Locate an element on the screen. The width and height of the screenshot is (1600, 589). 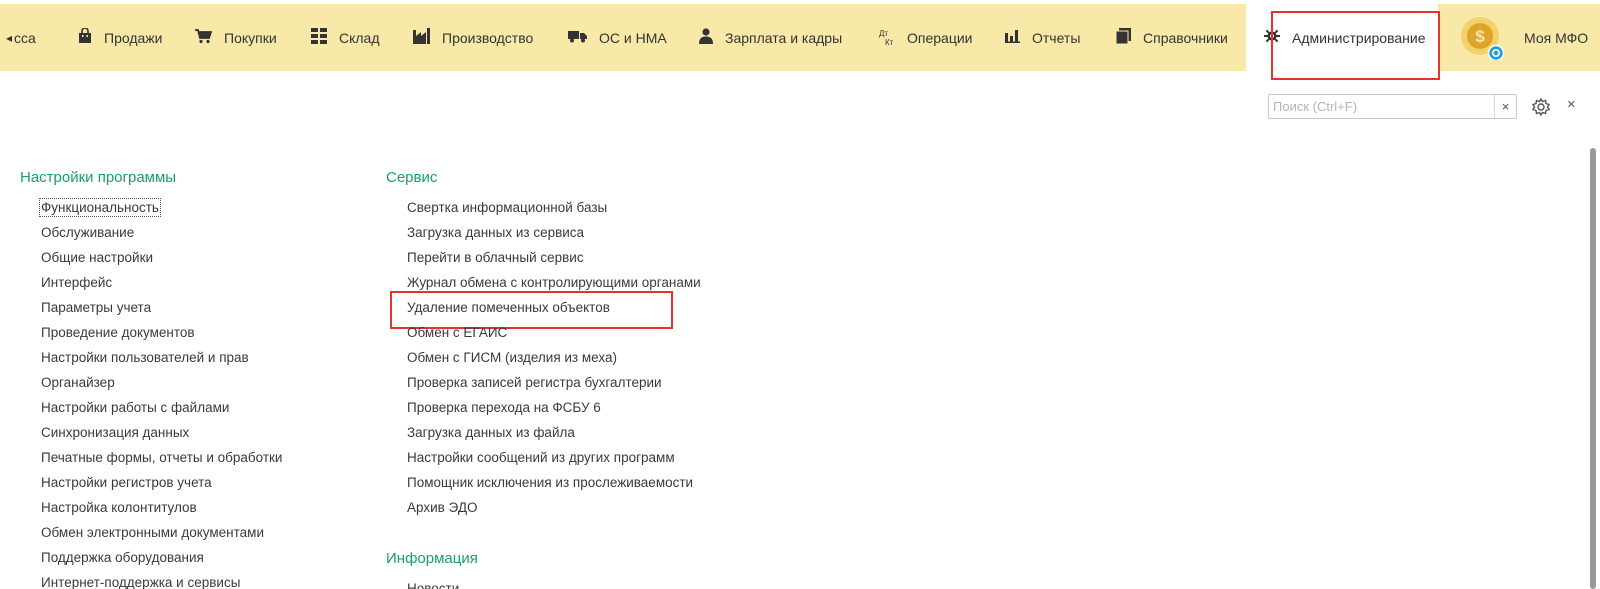
menu-link-label: Поддержка оборудования is located at coordinates (122, 557).